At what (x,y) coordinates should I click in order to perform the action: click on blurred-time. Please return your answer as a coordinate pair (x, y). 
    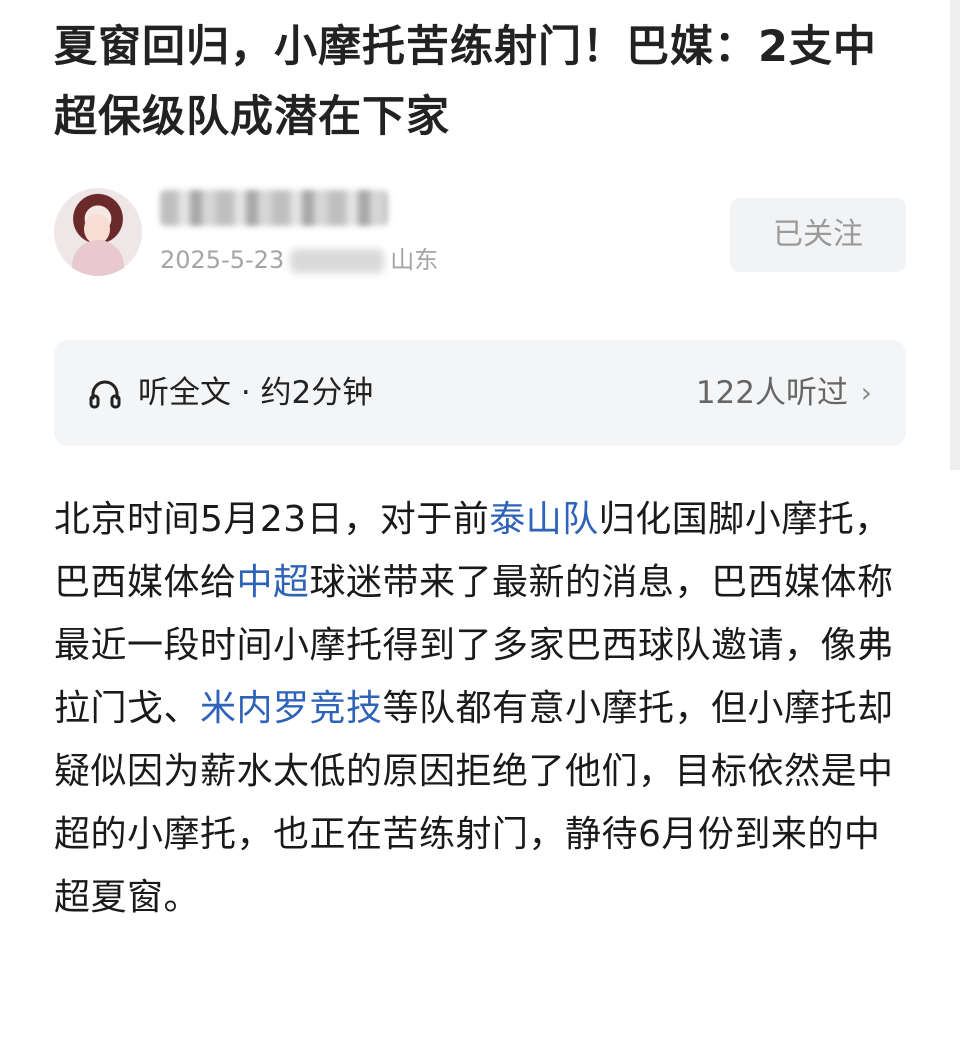
    Looking at the image, I should click on (337, 261).